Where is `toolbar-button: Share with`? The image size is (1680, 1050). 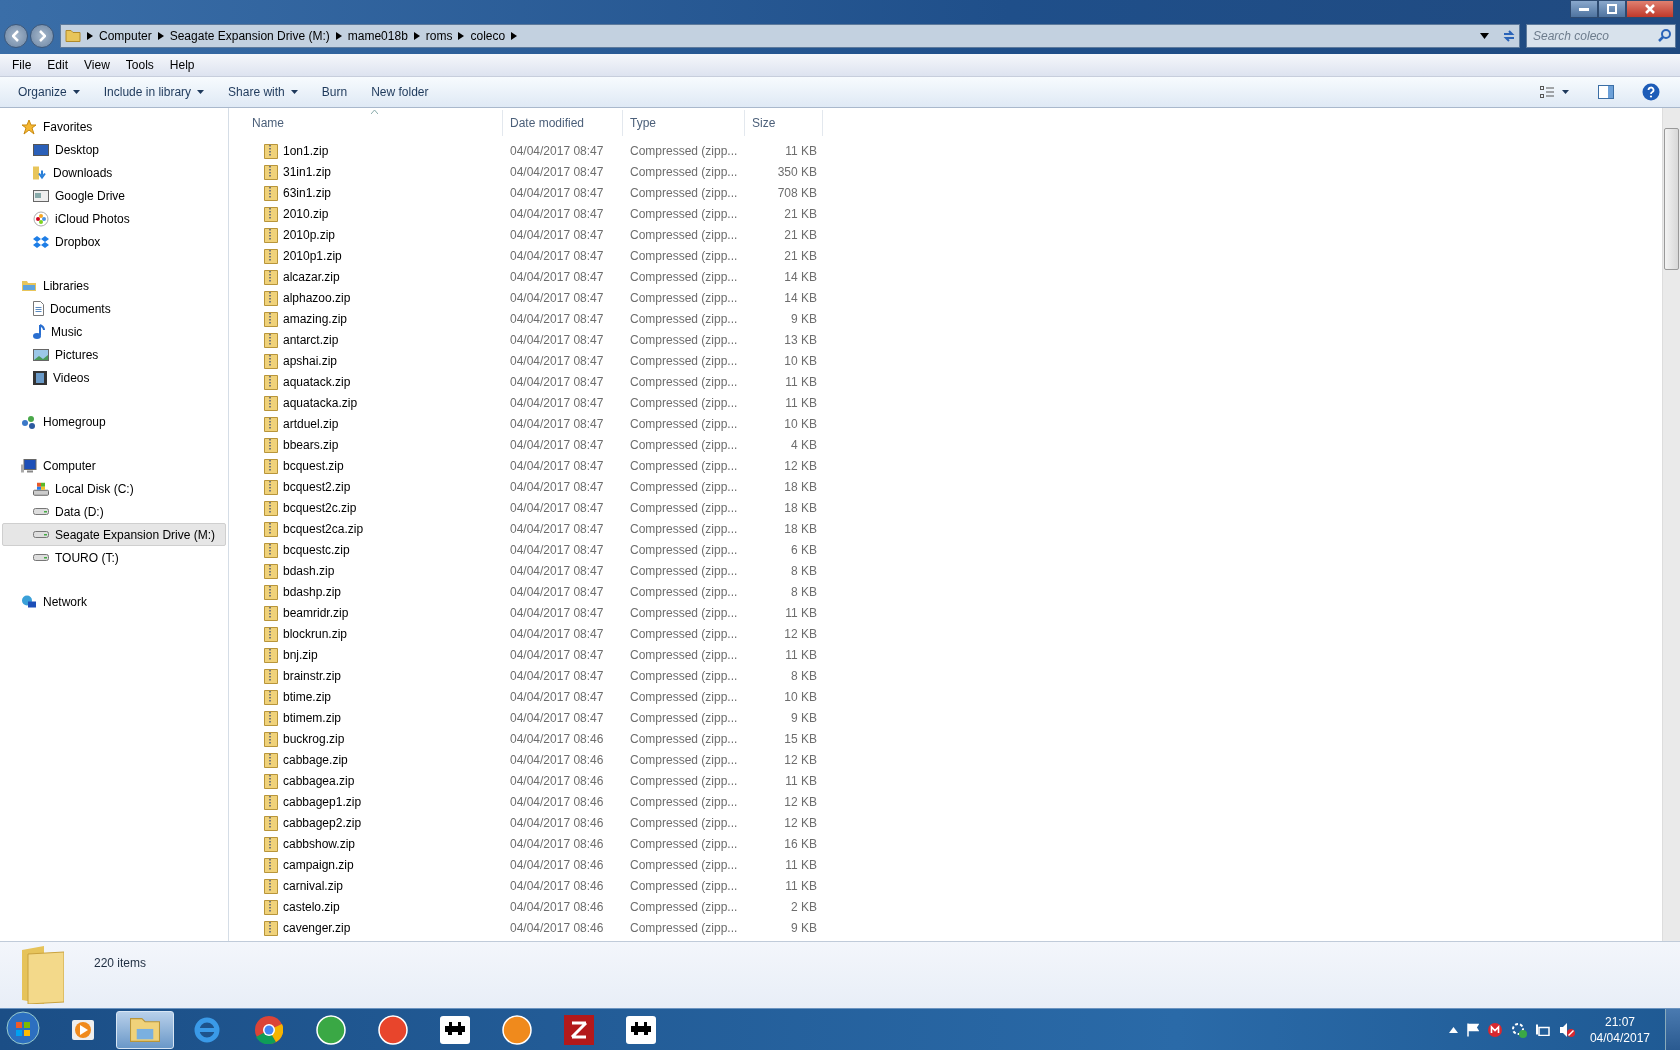 toolbar-button: Share with is located at coordinates (263, 92).